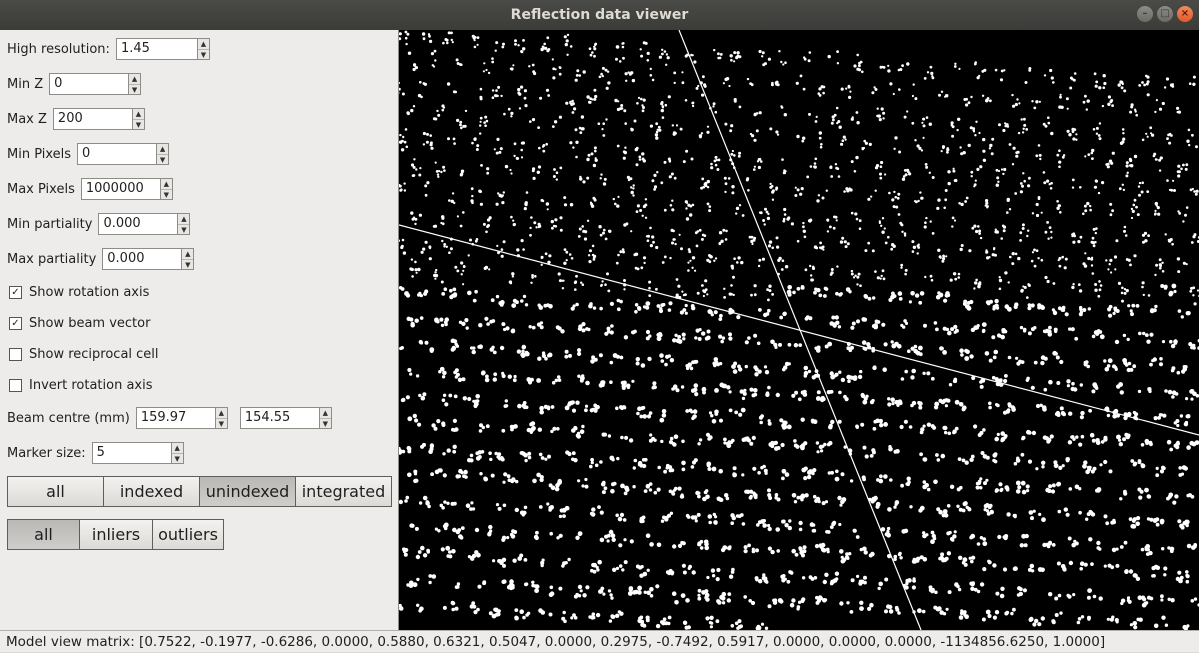 The height and width of the screenshot is (653, 1199). What do you see at coordinates (1185, 14) in the screenshot?
I see `close-icon: ×` at bounding box center [1185, 14].